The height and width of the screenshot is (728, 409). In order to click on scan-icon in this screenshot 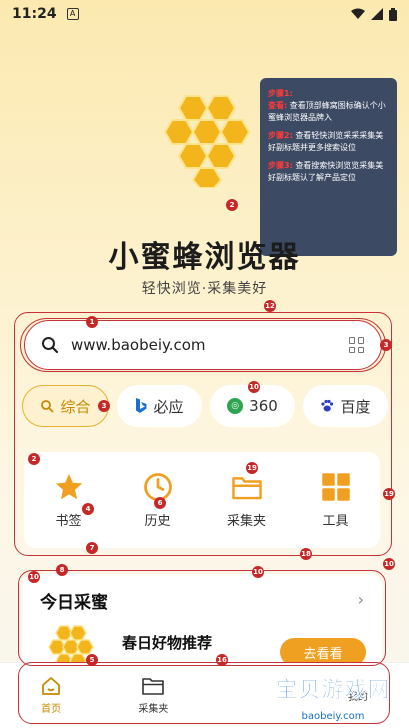, I will do `click(357, 345)`.